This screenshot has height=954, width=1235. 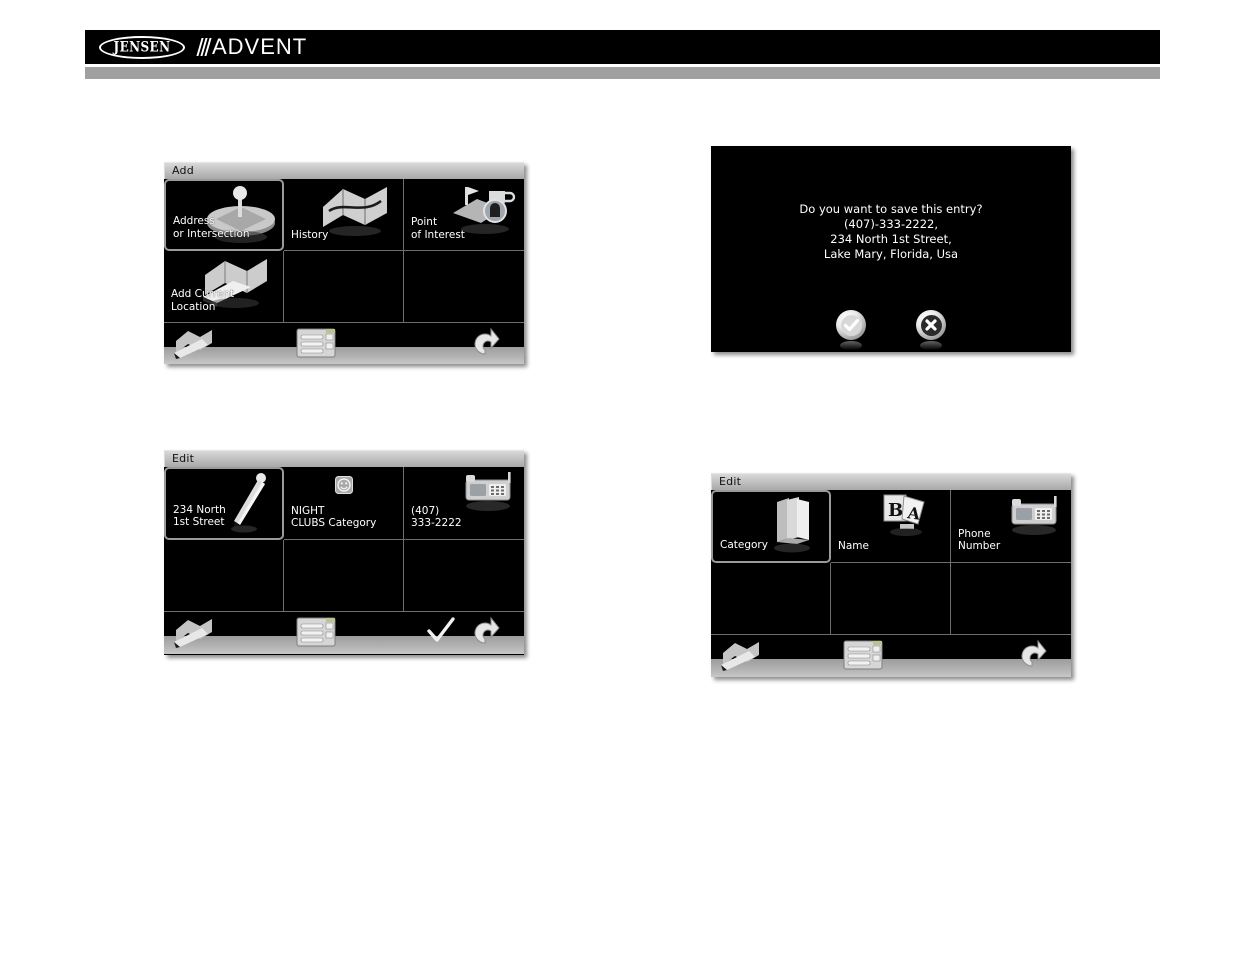 What do you see at coordinates (744, 545) in the screenshot?
I see `edit-cell-category-label: Category` at bounding box center [744, 545].